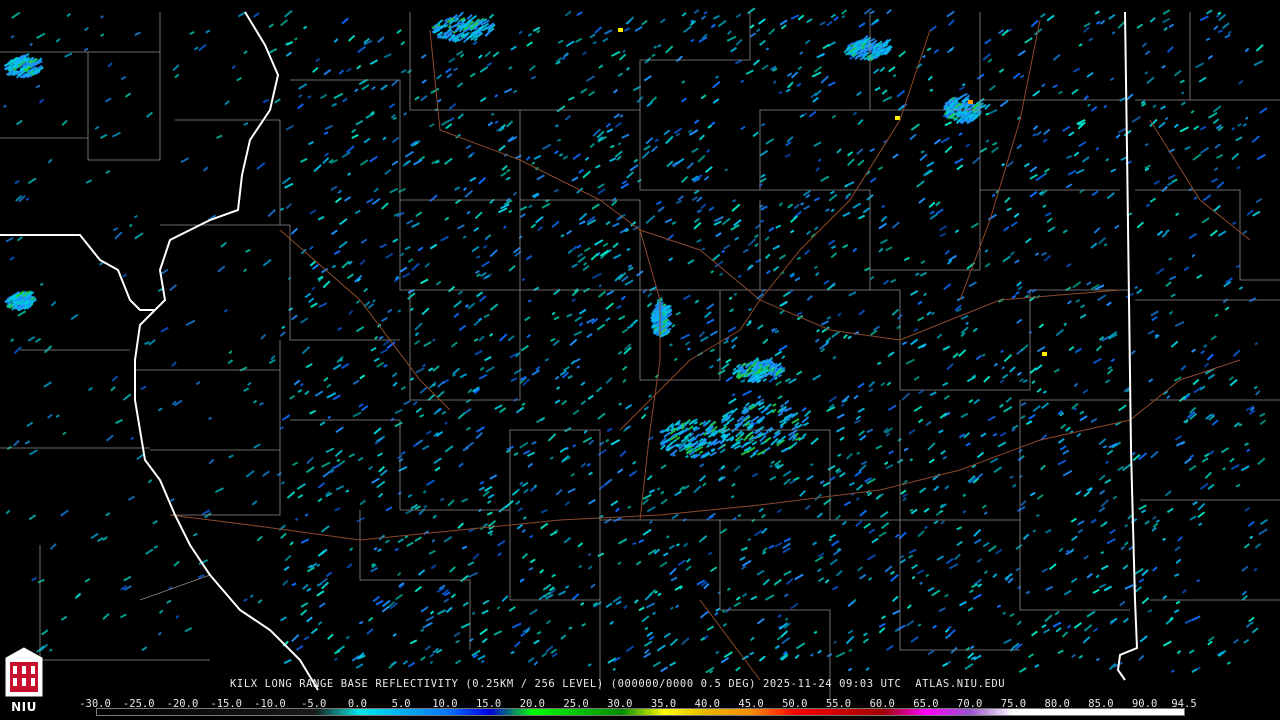 This screenshot has height=720, width=1280. Describe the element at coordinates (24, 707) in the screenshot. I see `niu-logo-text: NIU` at that location.